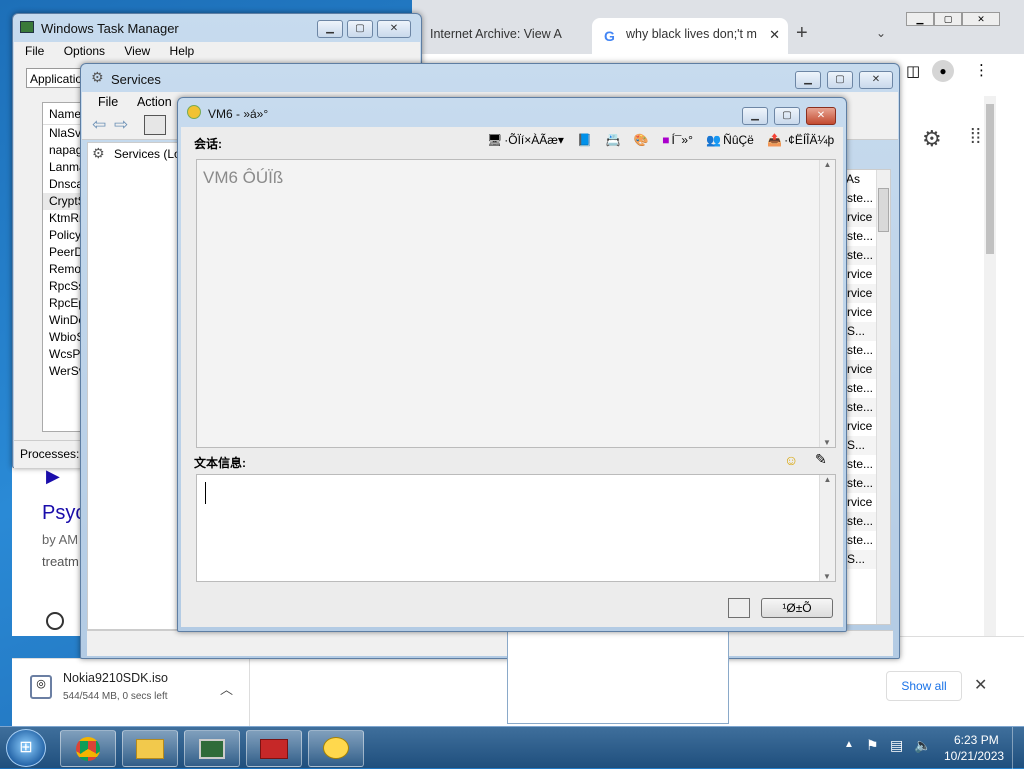 Image resolution: width=1024 pixels, height=769 pixels. Describe the element at coordinates (976, 740) in the screenshot. I see `clock-time: 6:23 PM` at that location.